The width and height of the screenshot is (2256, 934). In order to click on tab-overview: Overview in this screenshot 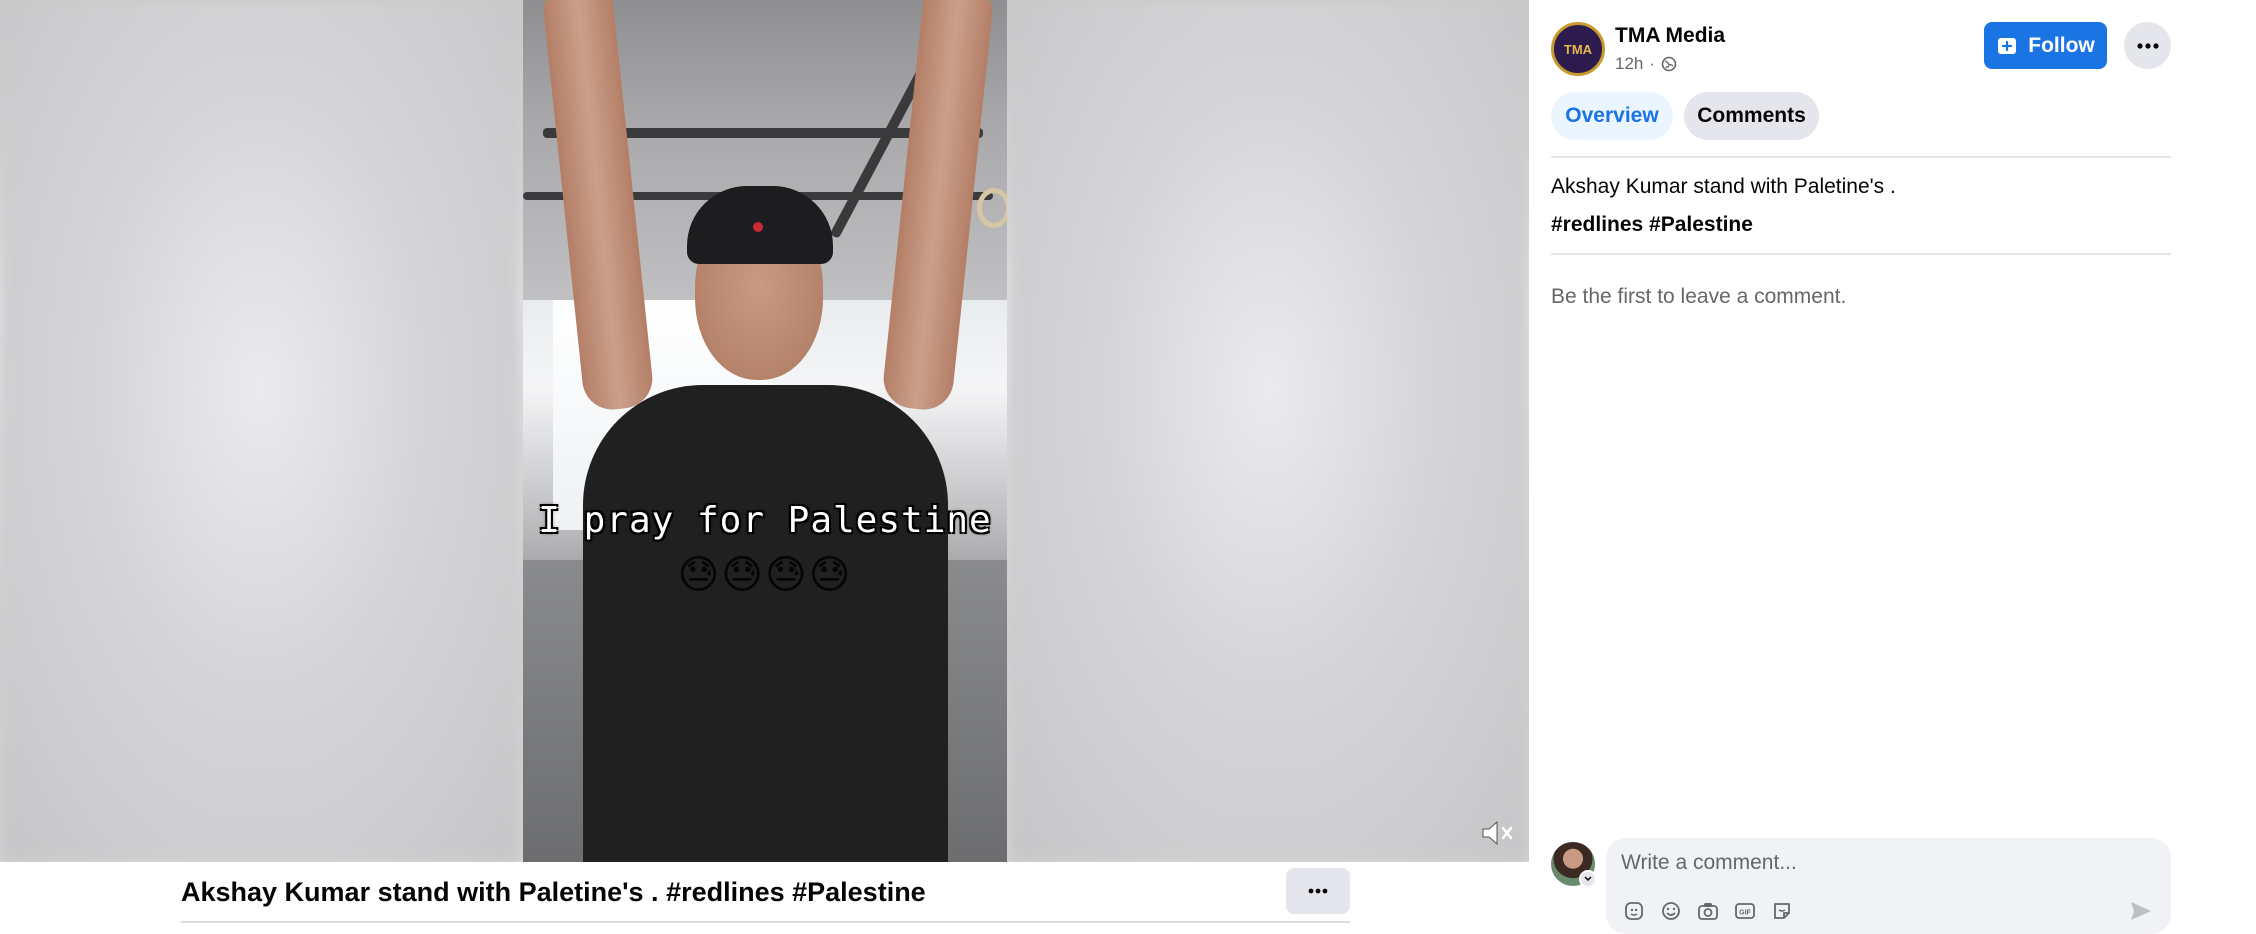, I will do `click(1612, 116)`.